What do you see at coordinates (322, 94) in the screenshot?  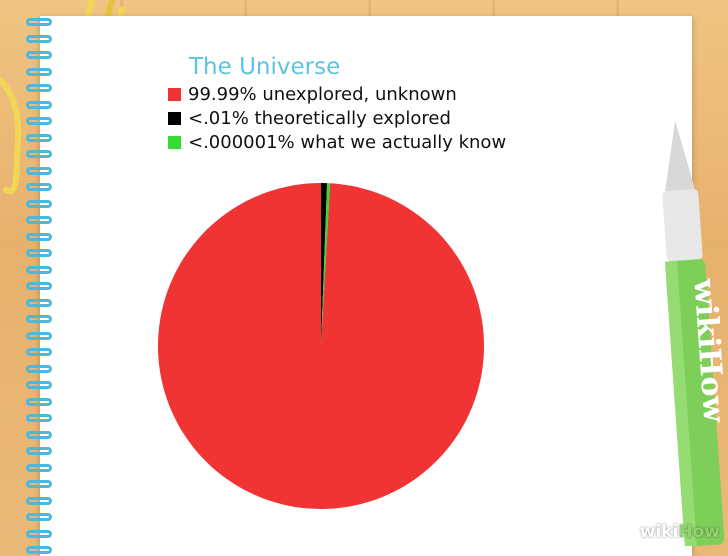 I see `legend-label: 99.99% unexplored, unknown` at bounding box center [322, 94].